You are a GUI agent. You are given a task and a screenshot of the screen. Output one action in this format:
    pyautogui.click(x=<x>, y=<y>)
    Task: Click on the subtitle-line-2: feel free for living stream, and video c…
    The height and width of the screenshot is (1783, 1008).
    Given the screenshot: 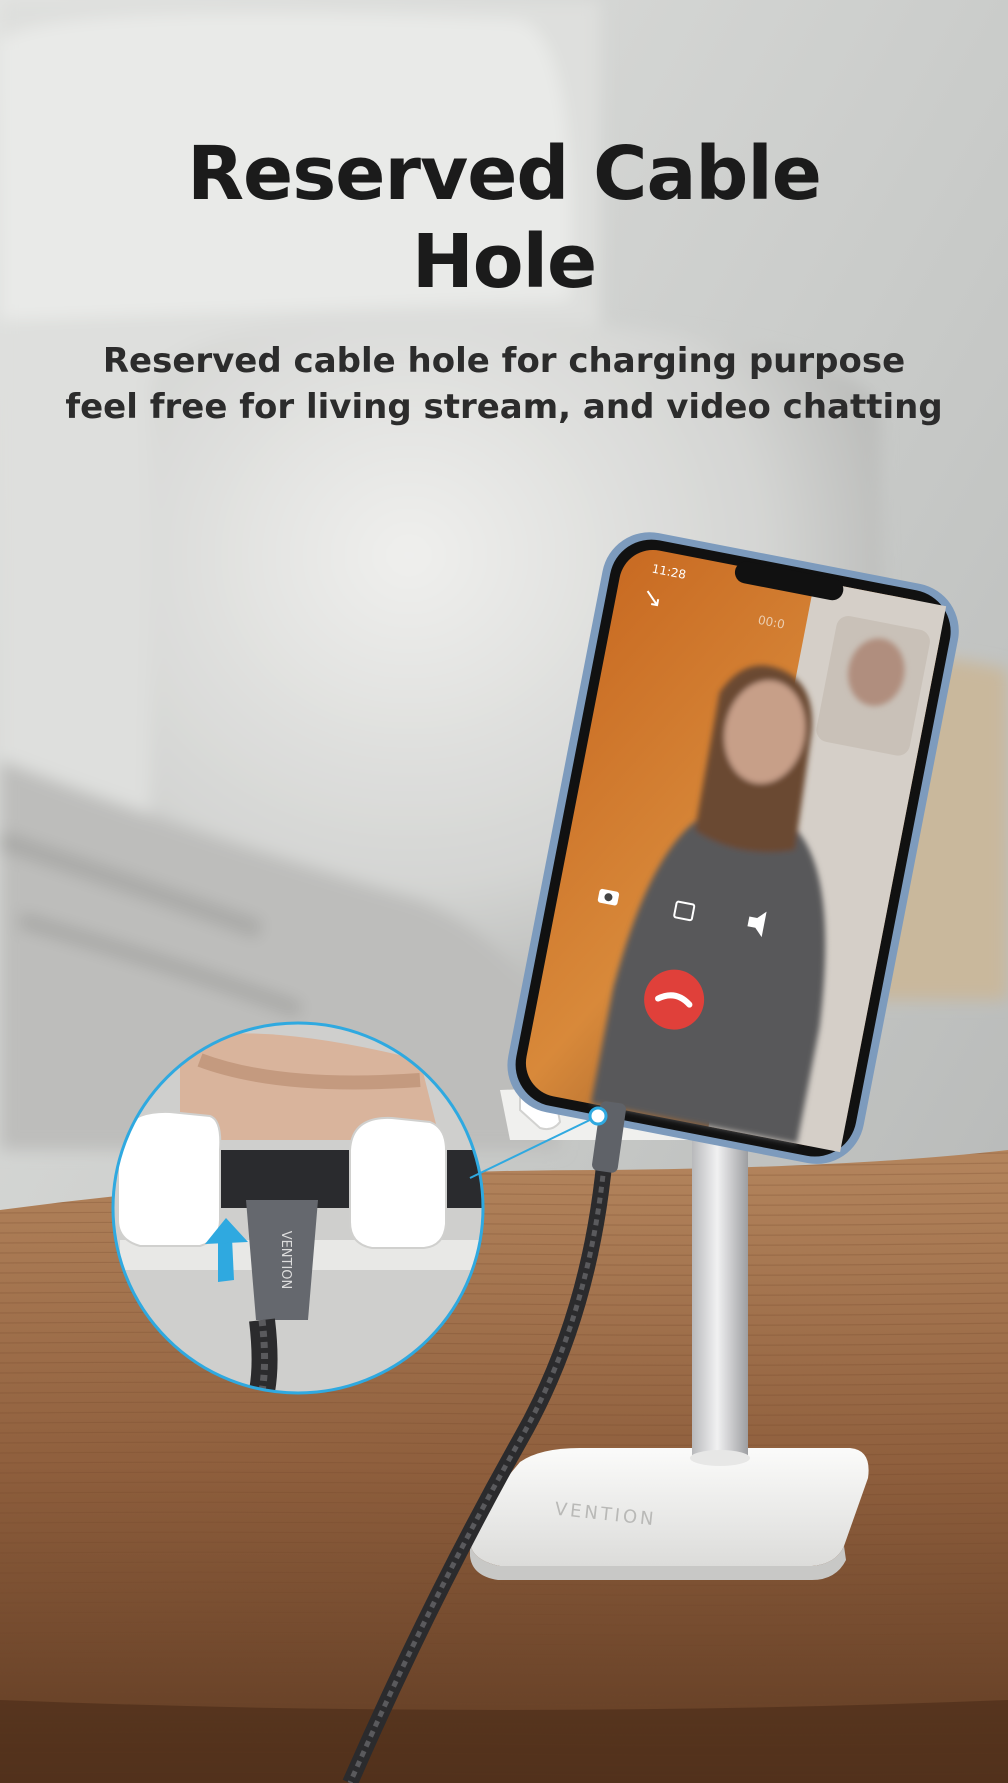 What is the action you would take?
    pyautogui.click(x=504, y=407)
    